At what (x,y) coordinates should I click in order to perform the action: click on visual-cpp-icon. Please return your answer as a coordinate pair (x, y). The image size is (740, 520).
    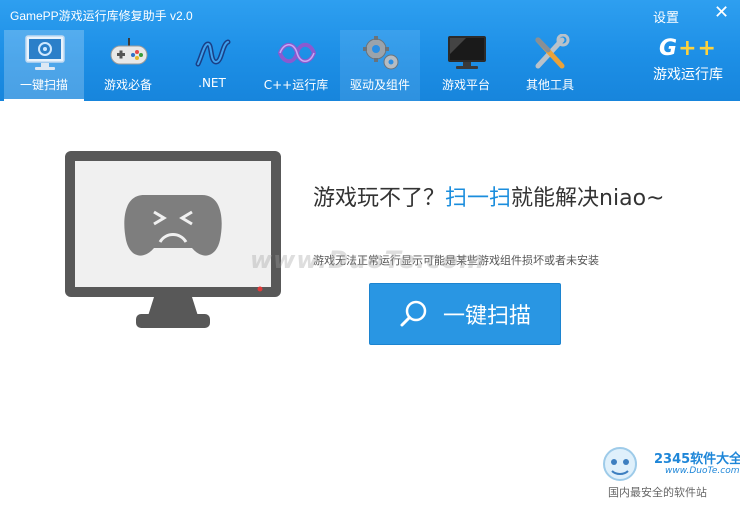
    Looking at the image, I should click on (297, 53).